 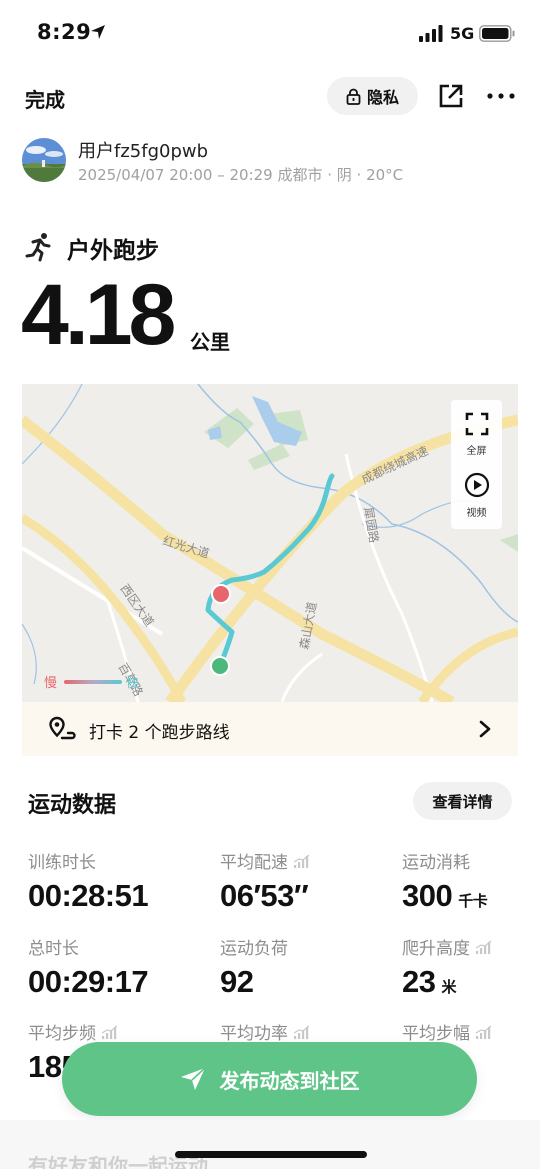 What do you see at coordinates (64, 32) in the screenshot?
I see `status-time: 8:29` at bounding box center [64, 32].